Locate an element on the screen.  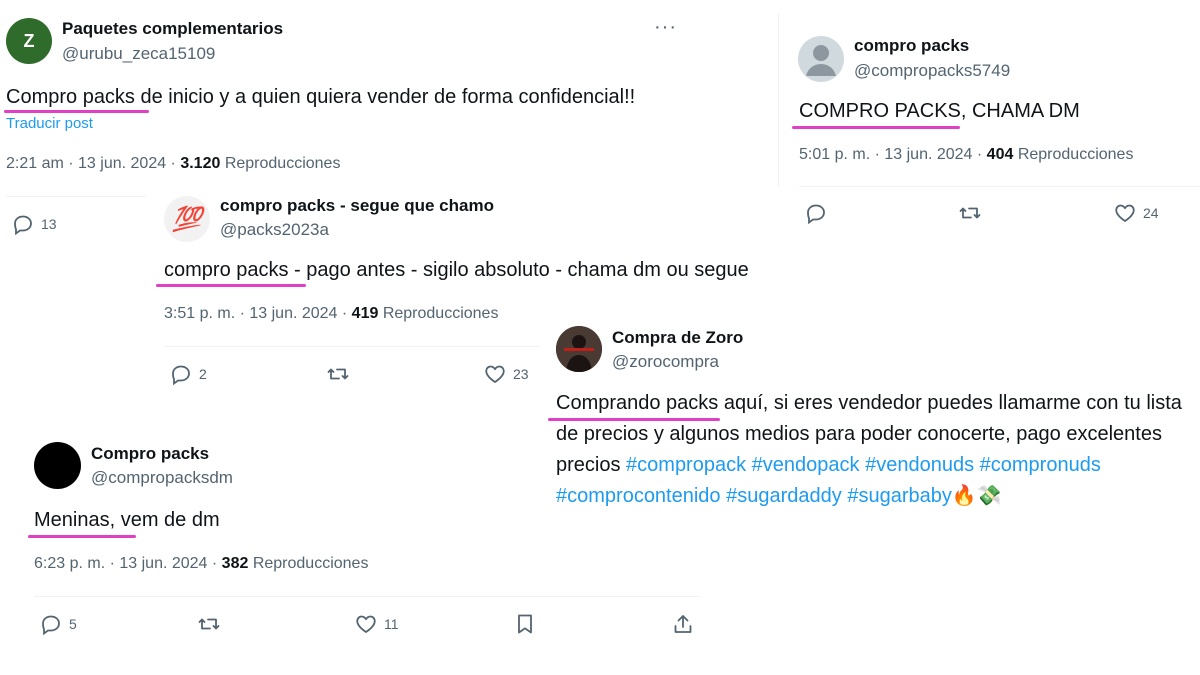
author-handle: @compropacks5749 is located at coordinates (932, 71).